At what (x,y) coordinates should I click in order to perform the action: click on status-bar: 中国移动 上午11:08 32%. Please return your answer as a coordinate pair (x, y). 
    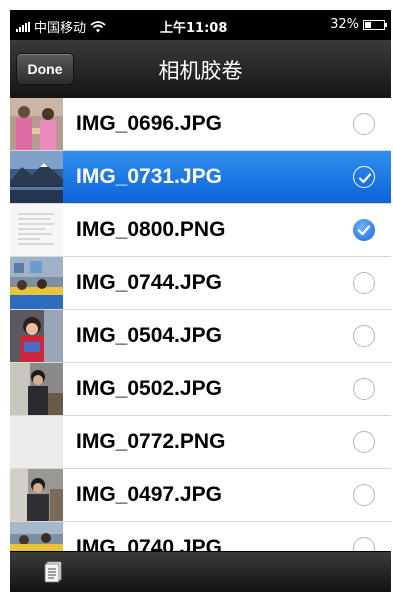
    Looking at the image, I should click on (200, 25).